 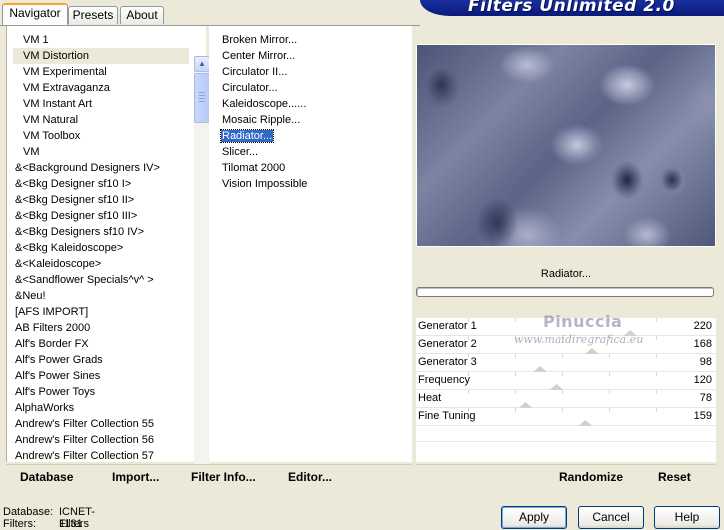 What do you see at coordinates (583, 321) in the screenshot?
I see `watermark-name: Pinuccia` at bounding box center [583, 321].